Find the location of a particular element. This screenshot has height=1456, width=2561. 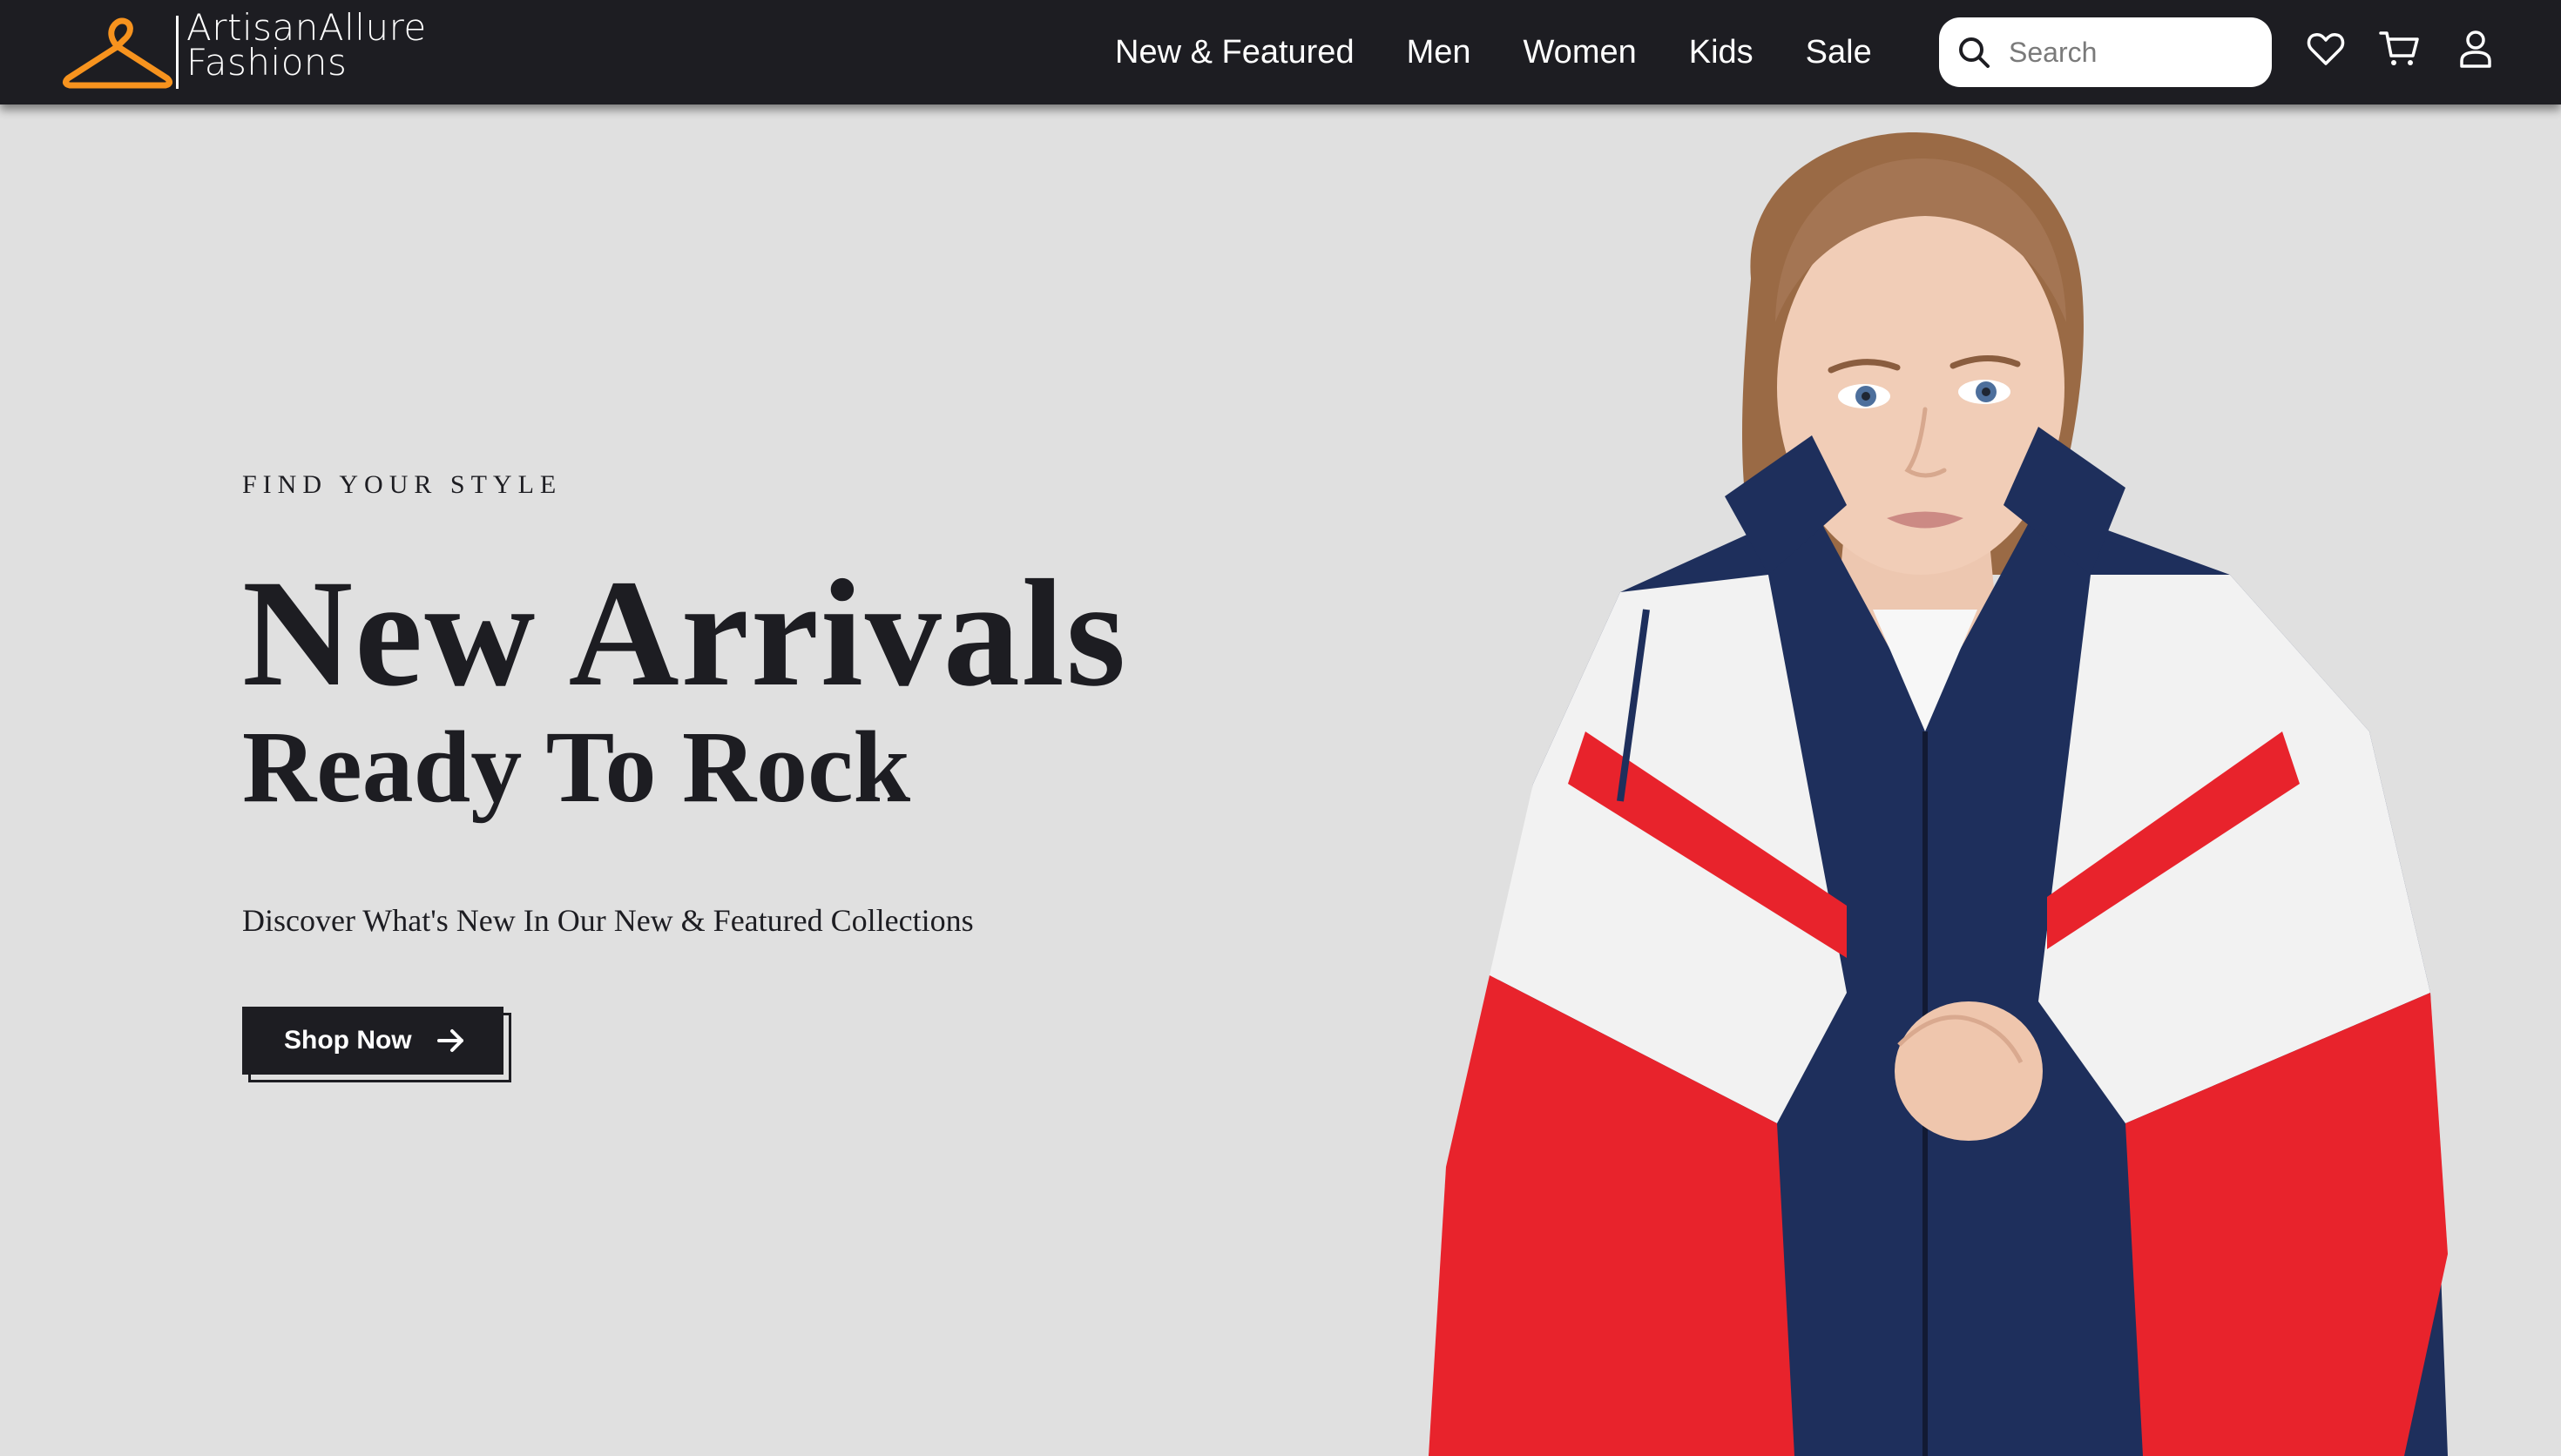

cart-icon is located at coordinates (2399, 49).